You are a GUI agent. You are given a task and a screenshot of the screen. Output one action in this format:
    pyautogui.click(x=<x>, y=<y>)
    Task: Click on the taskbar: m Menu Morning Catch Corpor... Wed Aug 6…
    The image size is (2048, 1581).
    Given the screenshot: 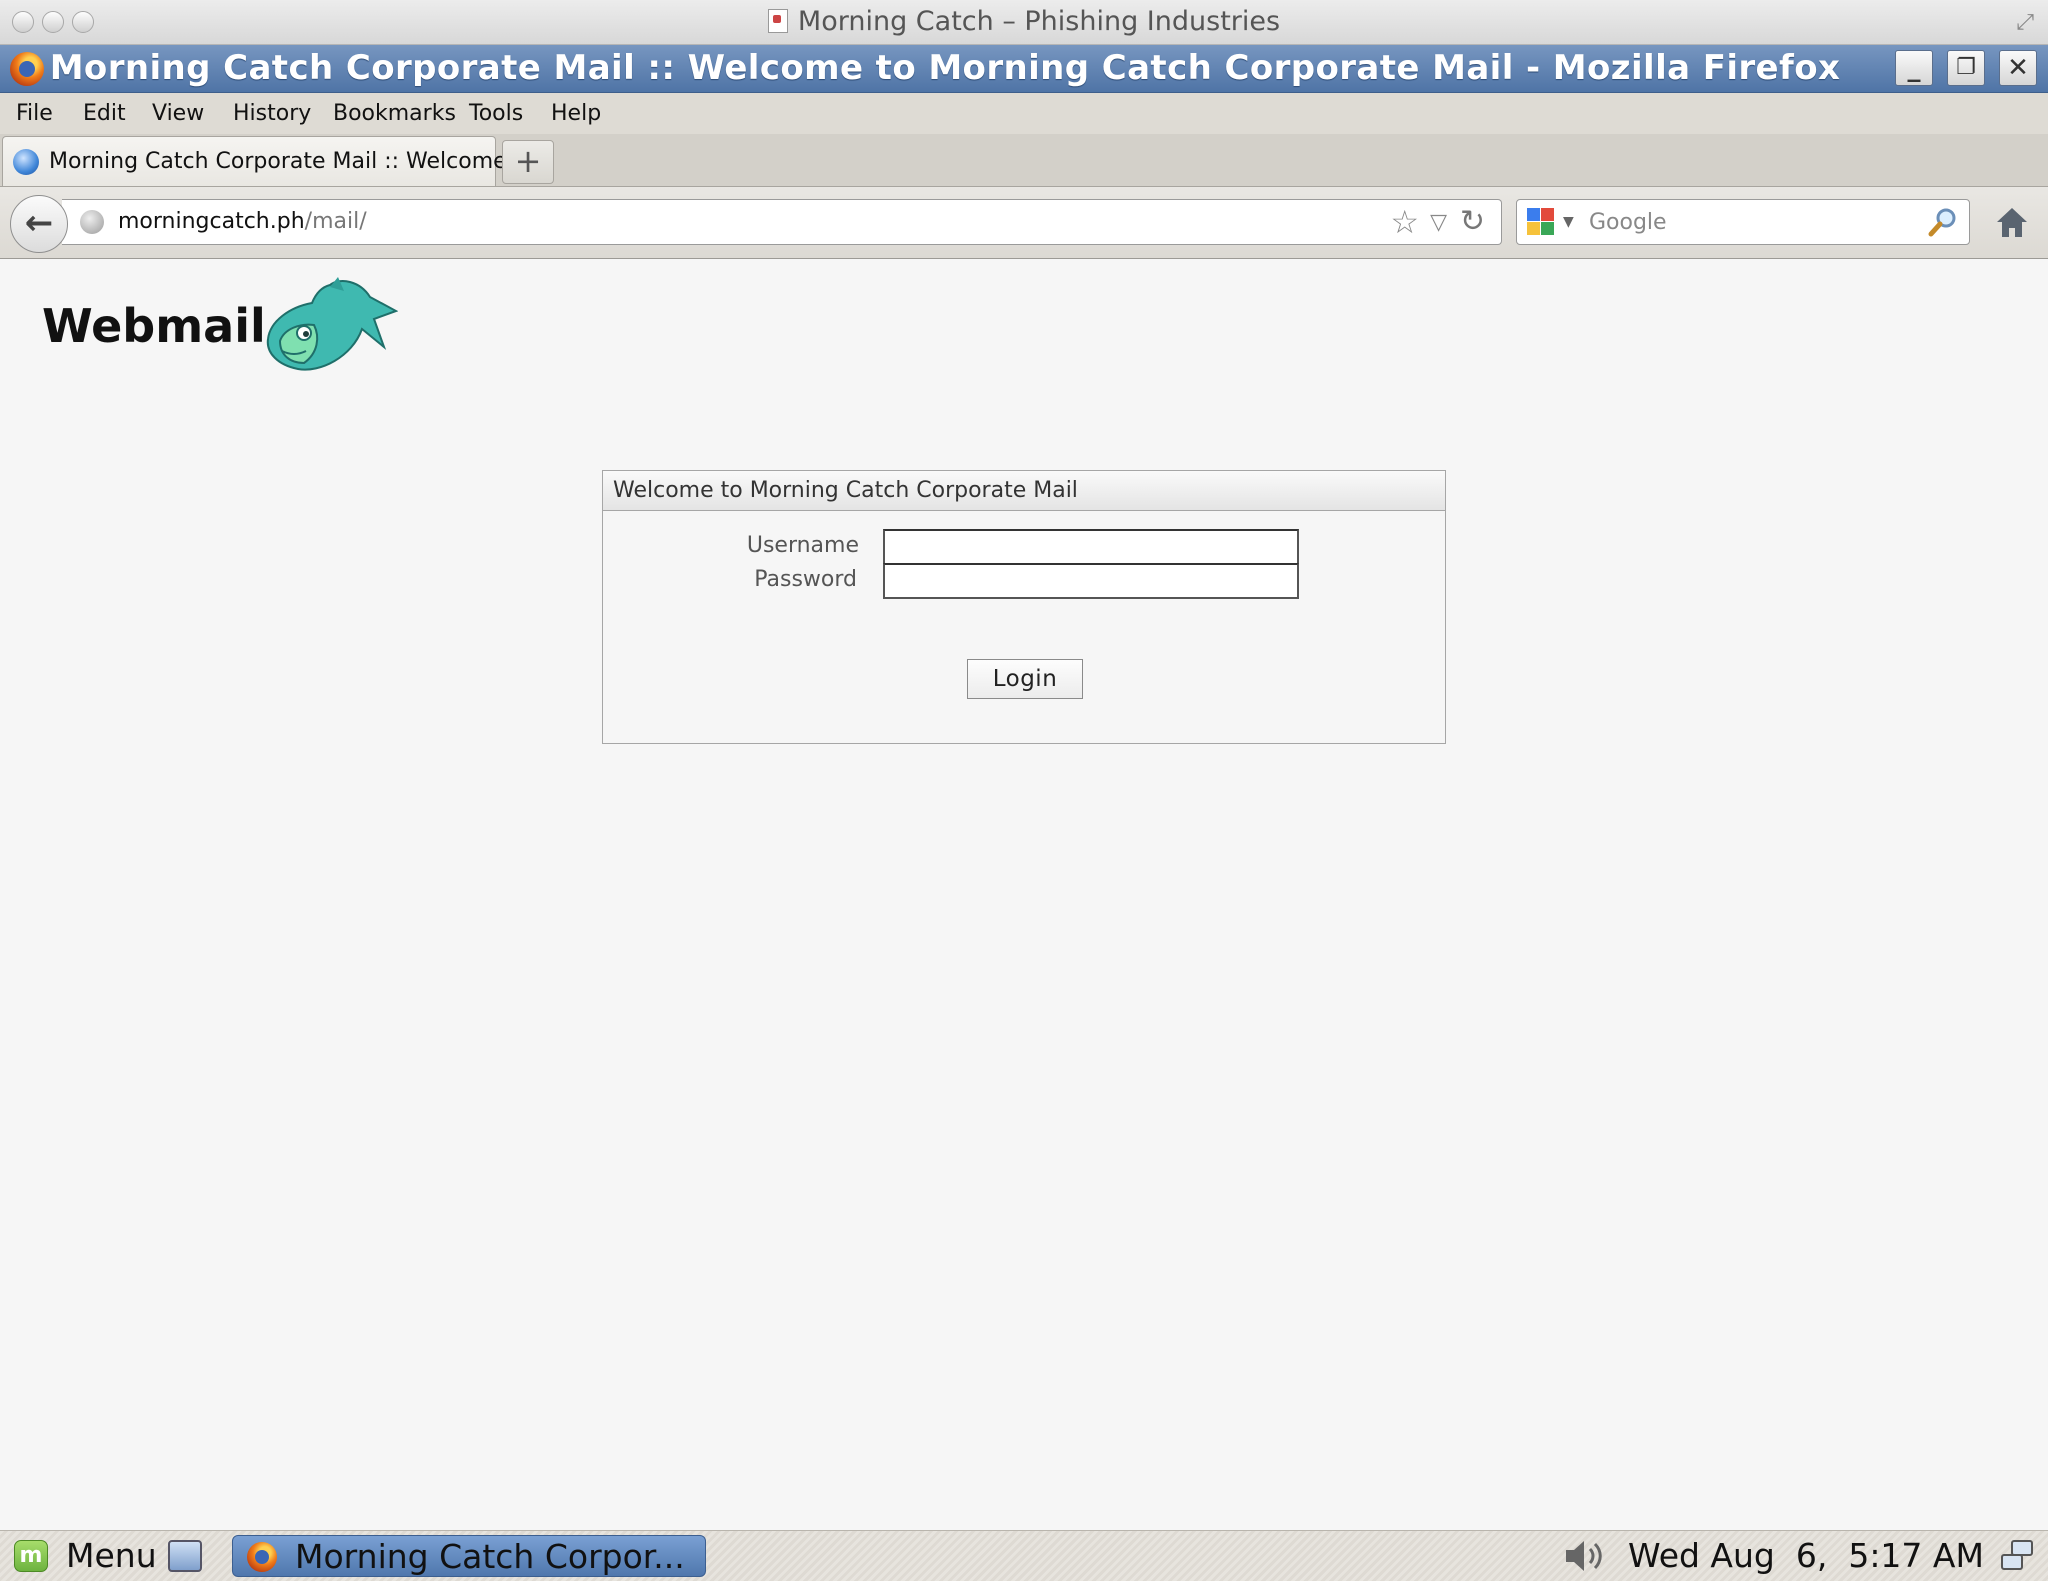 What is the action you would take?
    pyautogui.click(x=1024, y=1555)
    